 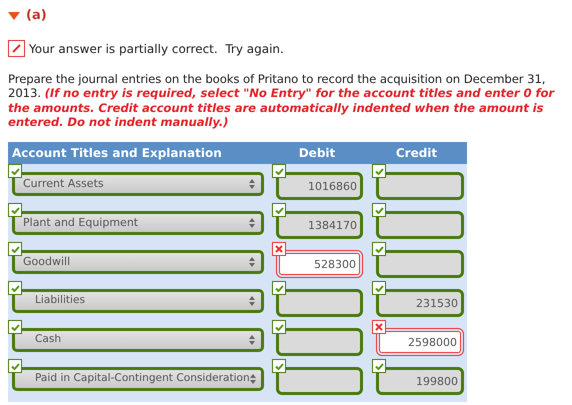 What do you see at coordinates (138, 379) in the screenshot?
I see `account-select: Paid in Capital-Contingent Consideration` at bounding box center [138, 379].